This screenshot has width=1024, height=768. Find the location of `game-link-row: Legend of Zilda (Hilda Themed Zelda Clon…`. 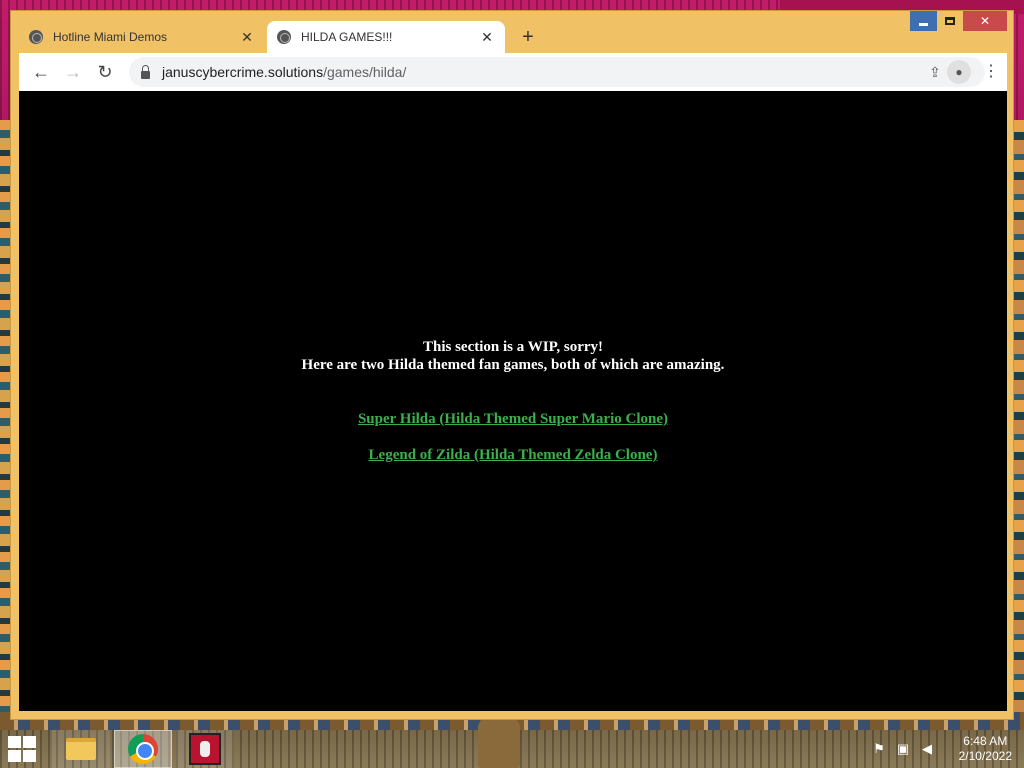

game-link-row: Legend of Zilda (Hilda Themed Zelda Clon… is located at coordinates (513, 455).